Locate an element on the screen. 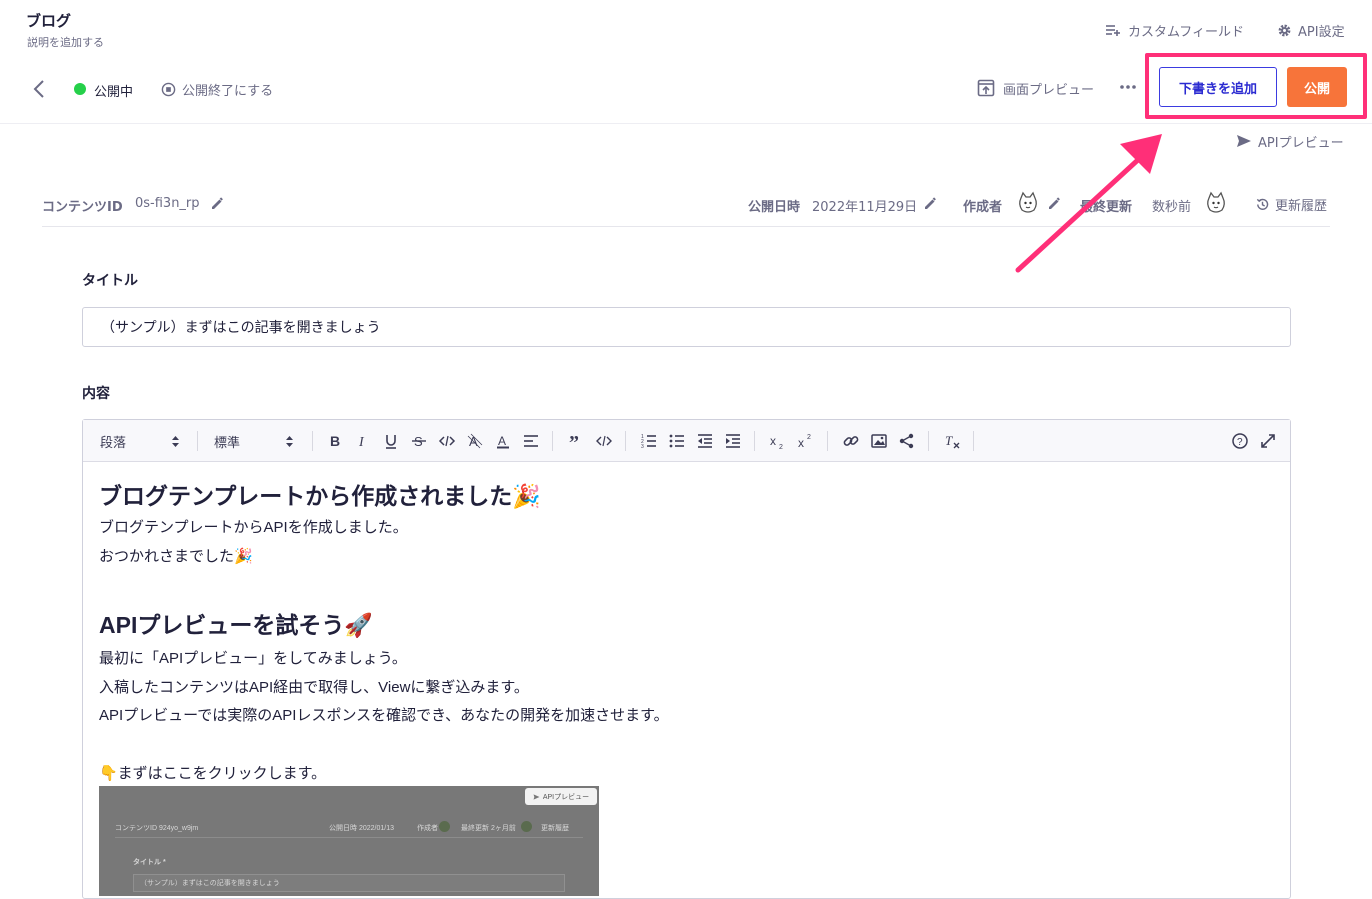  body-paragraph: 👇まずはここをクリックします。 is located at coordinates (213, 773).